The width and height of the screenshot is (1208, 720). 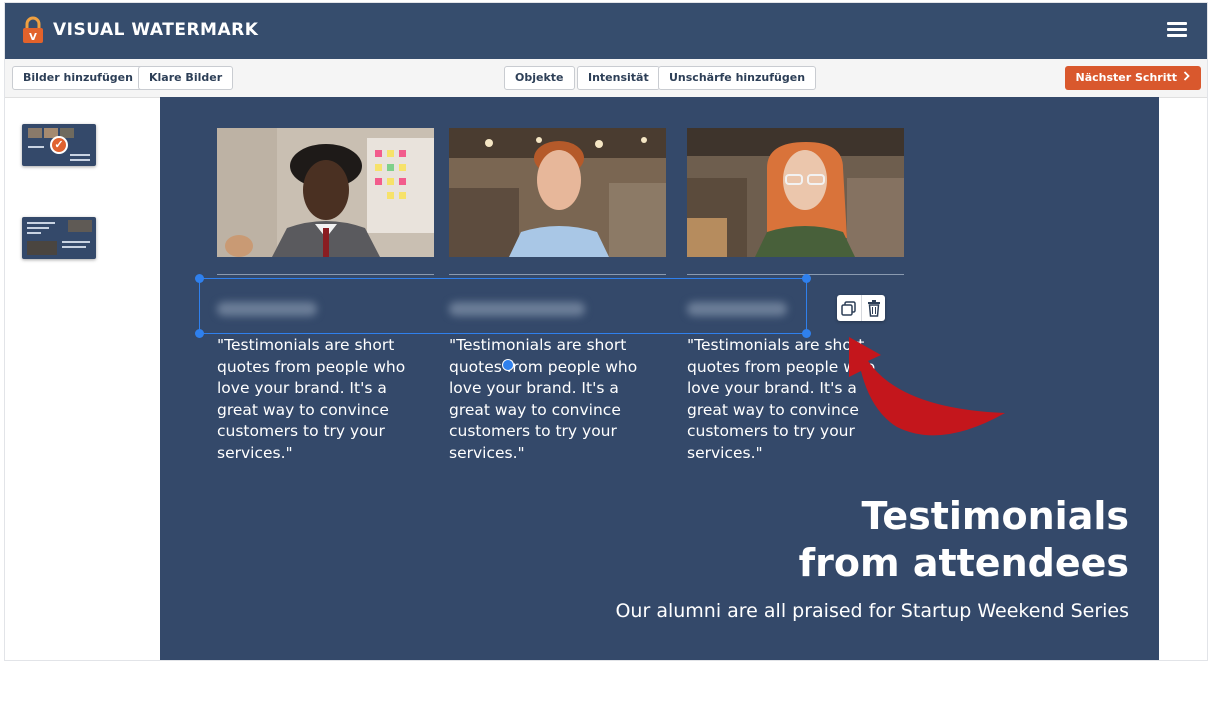 I want to click on portrait-man-curly-hair-image, so click(x=325, y=192).